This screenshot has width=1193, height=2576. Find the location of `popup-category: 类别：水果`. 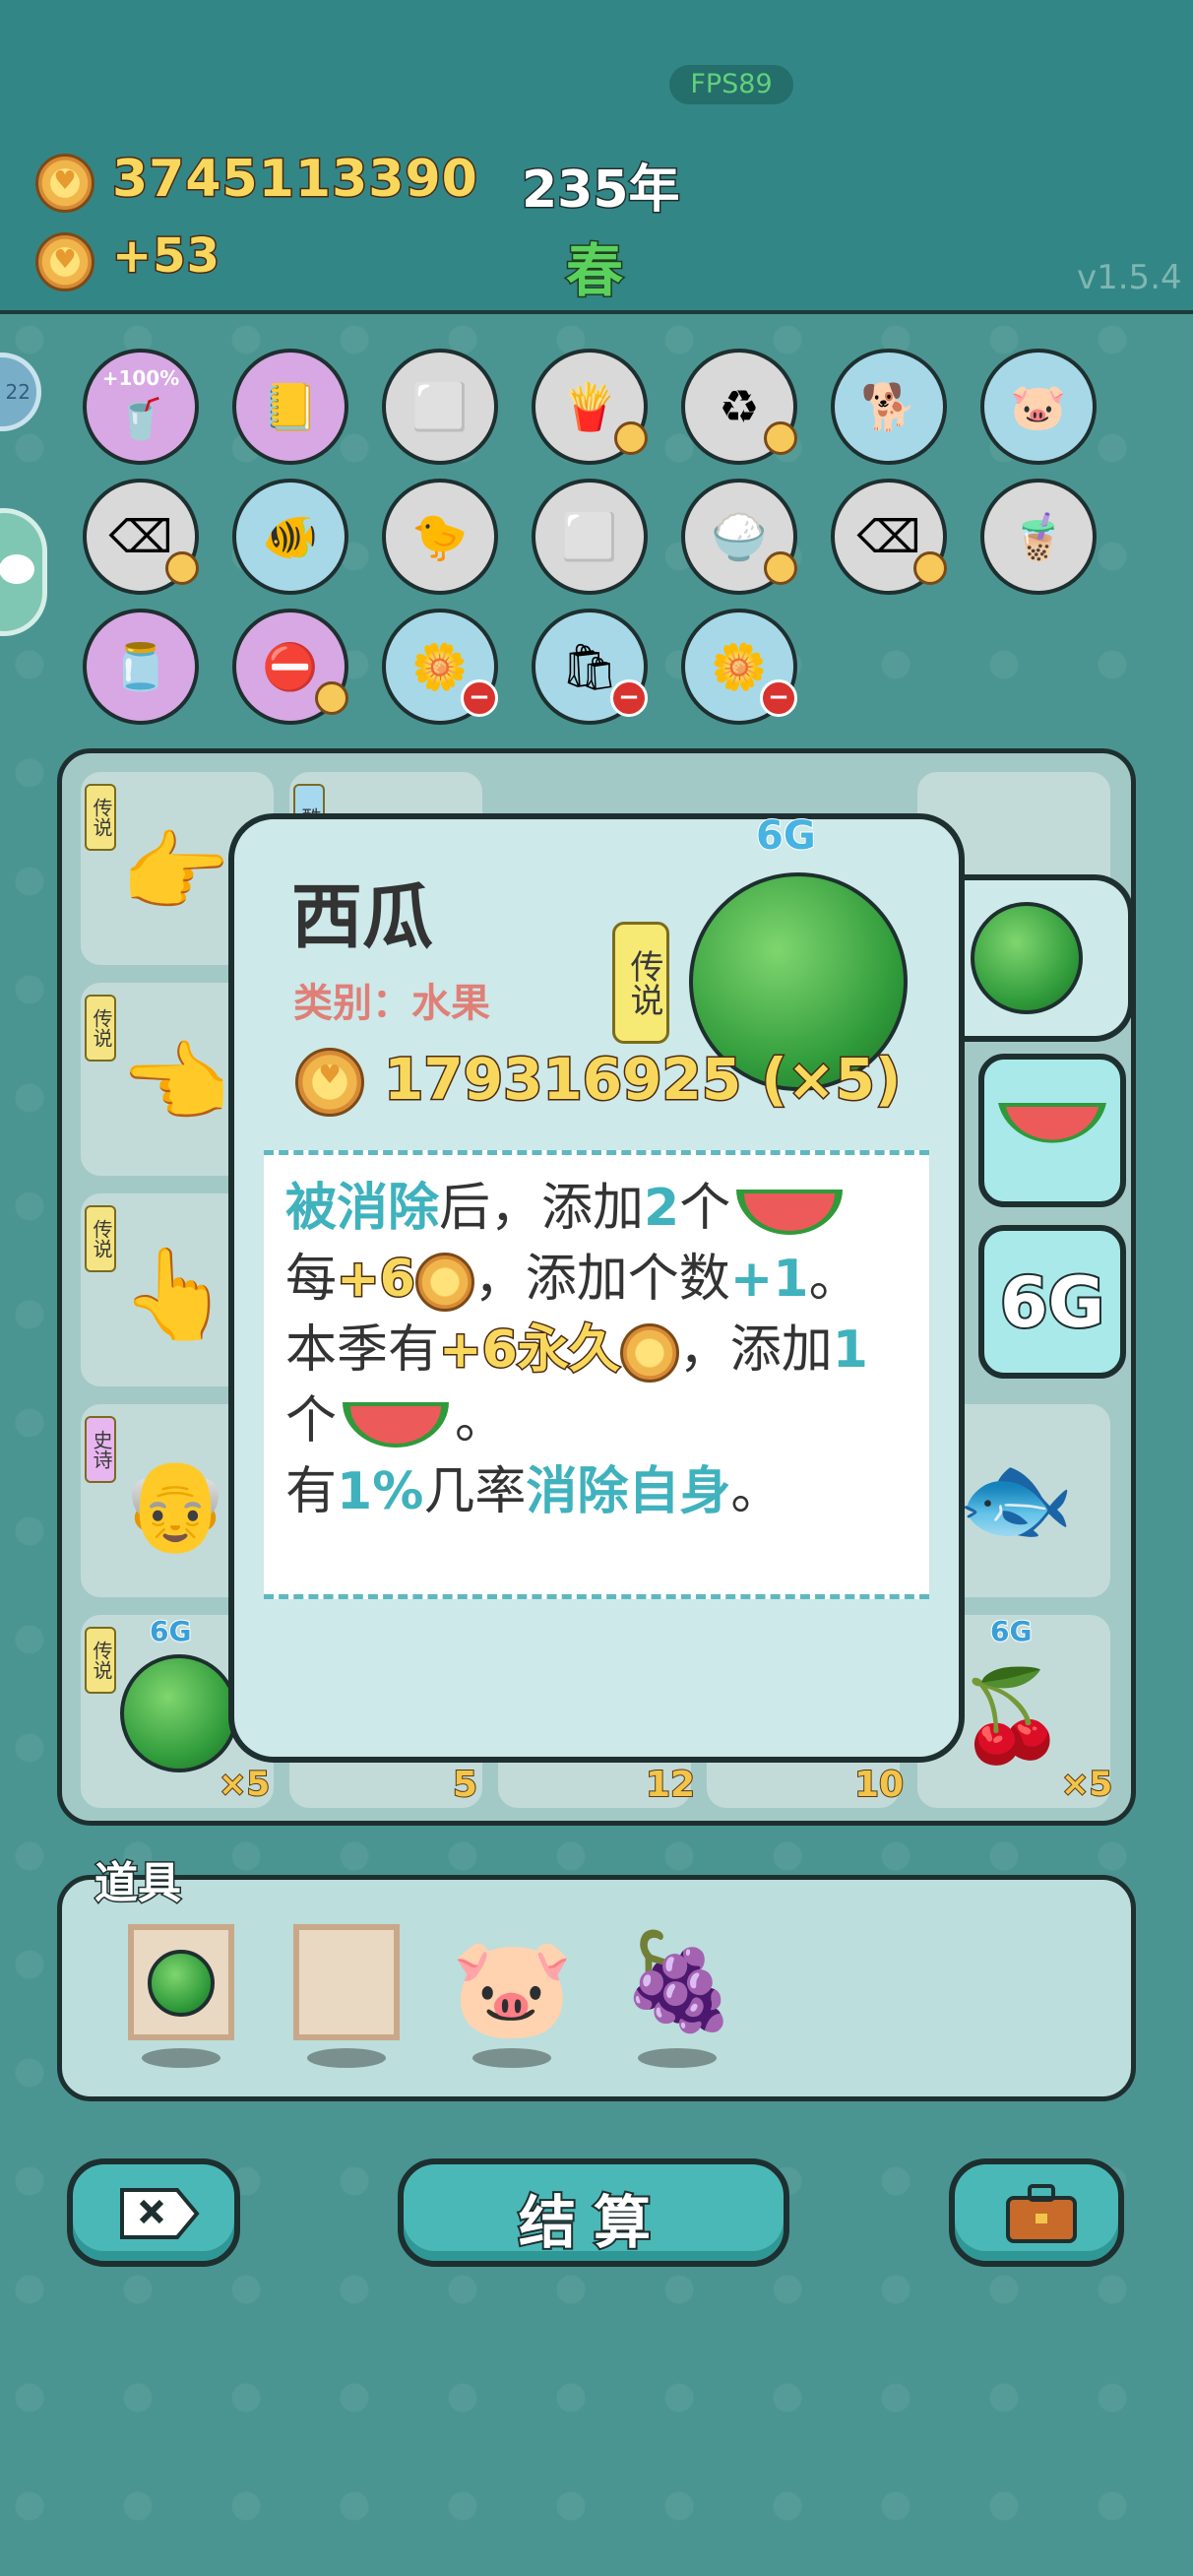

popup-category: 类别：水果 is located at coordinates (391, 1003).